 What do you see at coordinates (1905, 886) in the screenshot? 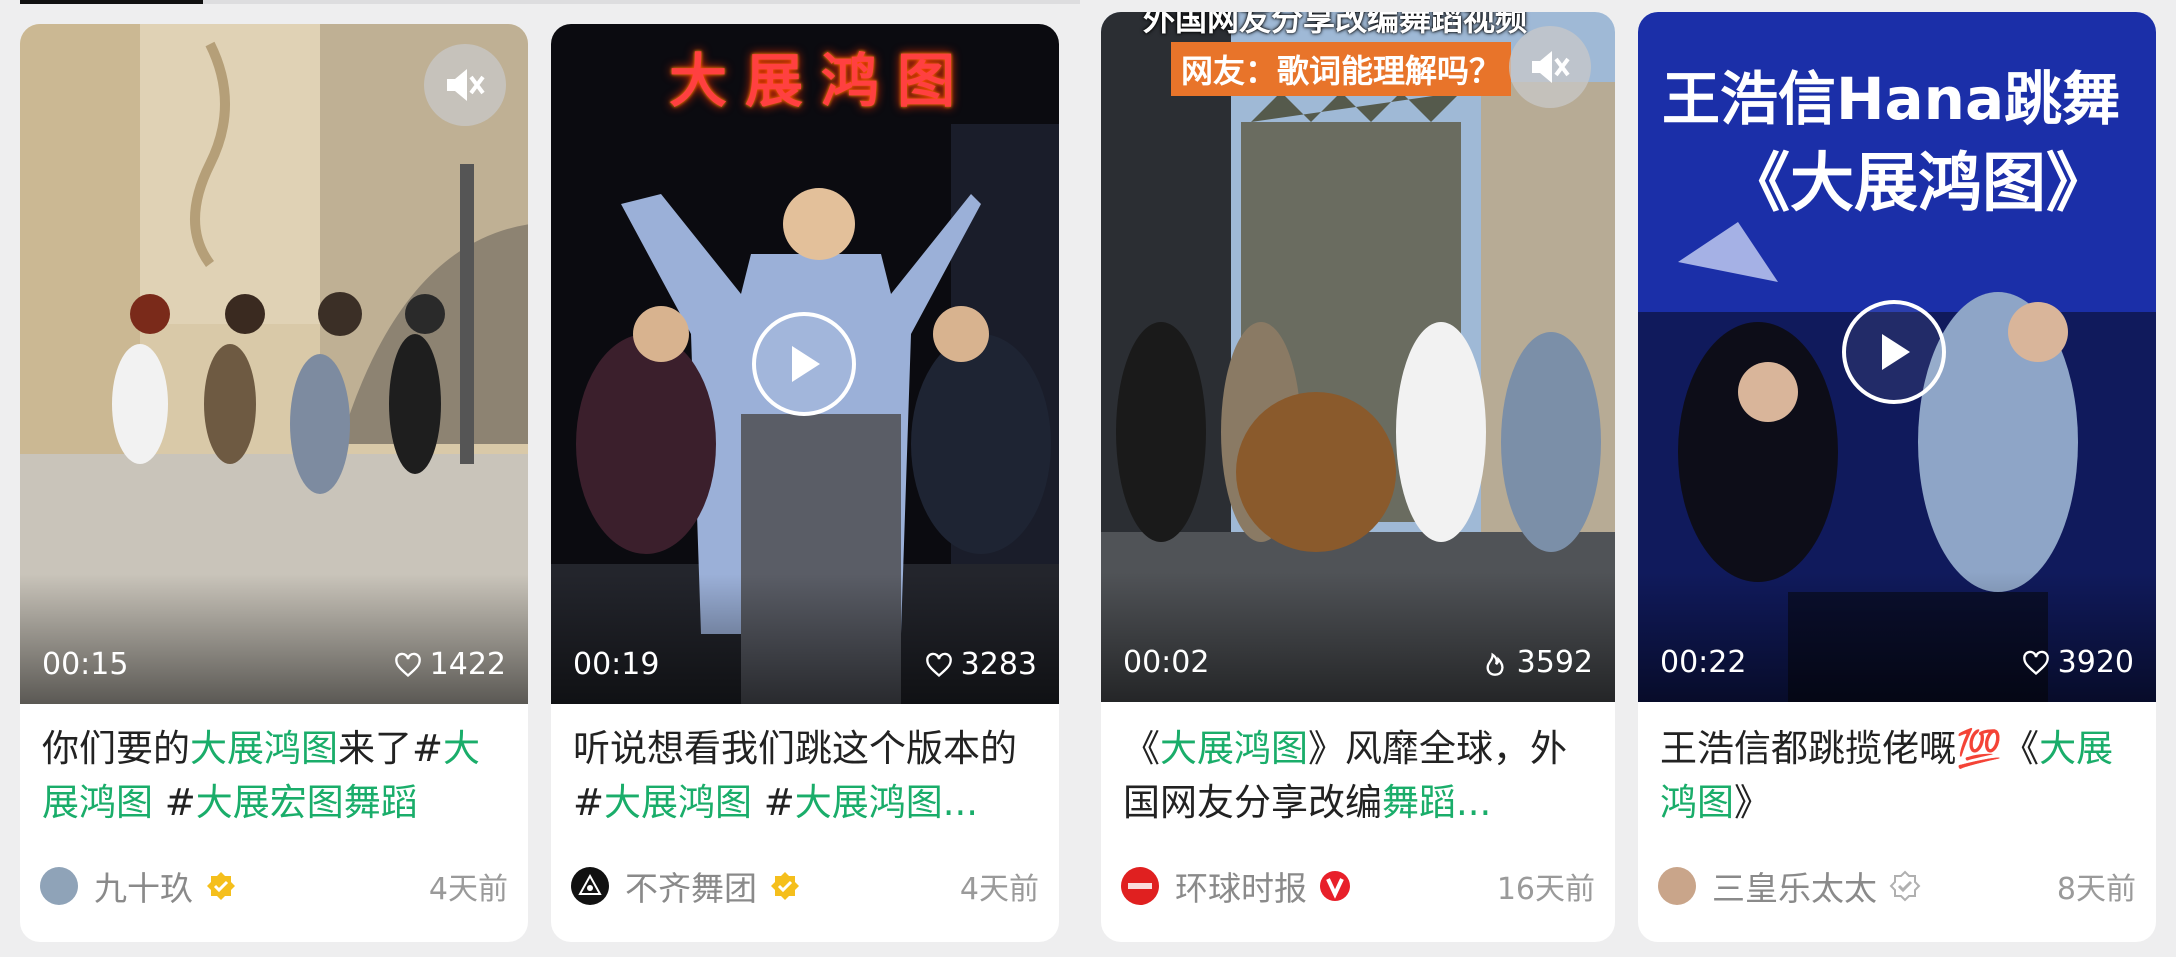
I see `grey-verified-icon` at bounding box center [1905, 886].